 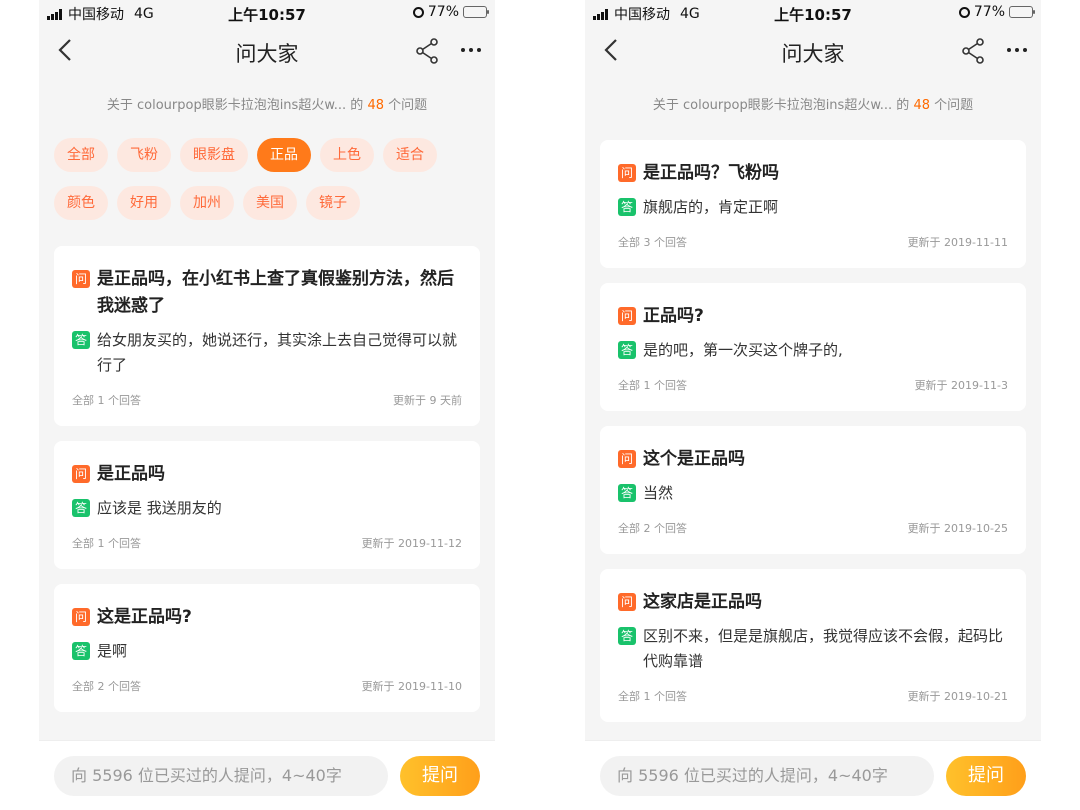 What do you see at coordinates (275, 292) in the screenshot?
I see `question-text: 是正品吗，在小红书上查了真假鉴别方法，然后我迷惑了` at bounding box center [275, 292].